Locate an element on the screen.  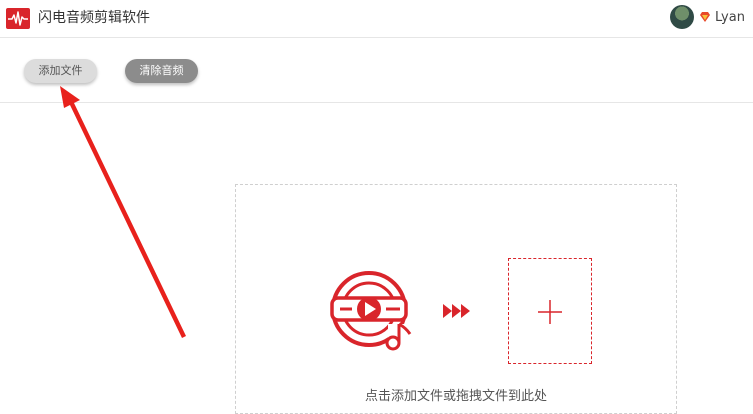
triple-arrow-icon is located at coordinates (456, 311).